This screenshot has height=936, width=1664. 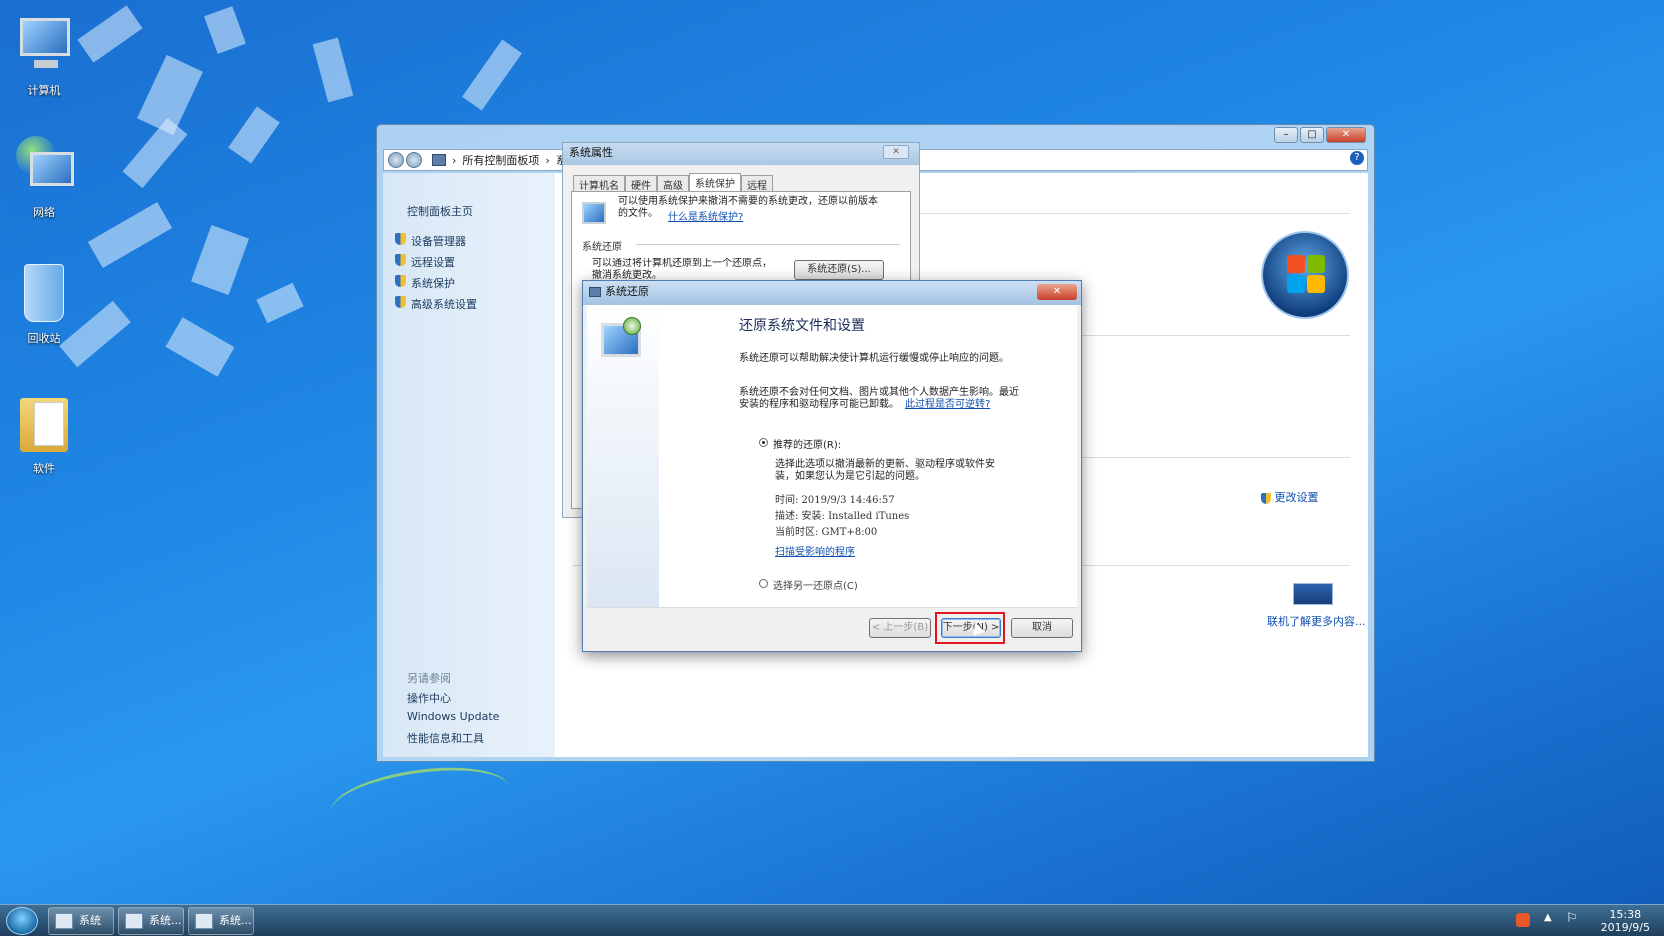 I want to click on sidebar-item-remote-settings: 远程设置, so click(x=423, y=262).